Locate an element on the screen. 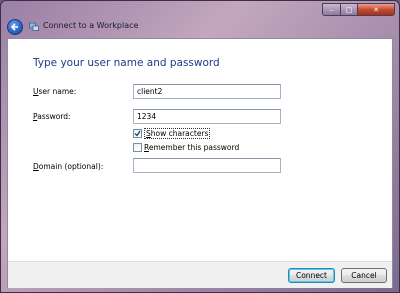 This screenshot has width=400, height=293. maximize-icon: □ is located at coordinates (349, 9).